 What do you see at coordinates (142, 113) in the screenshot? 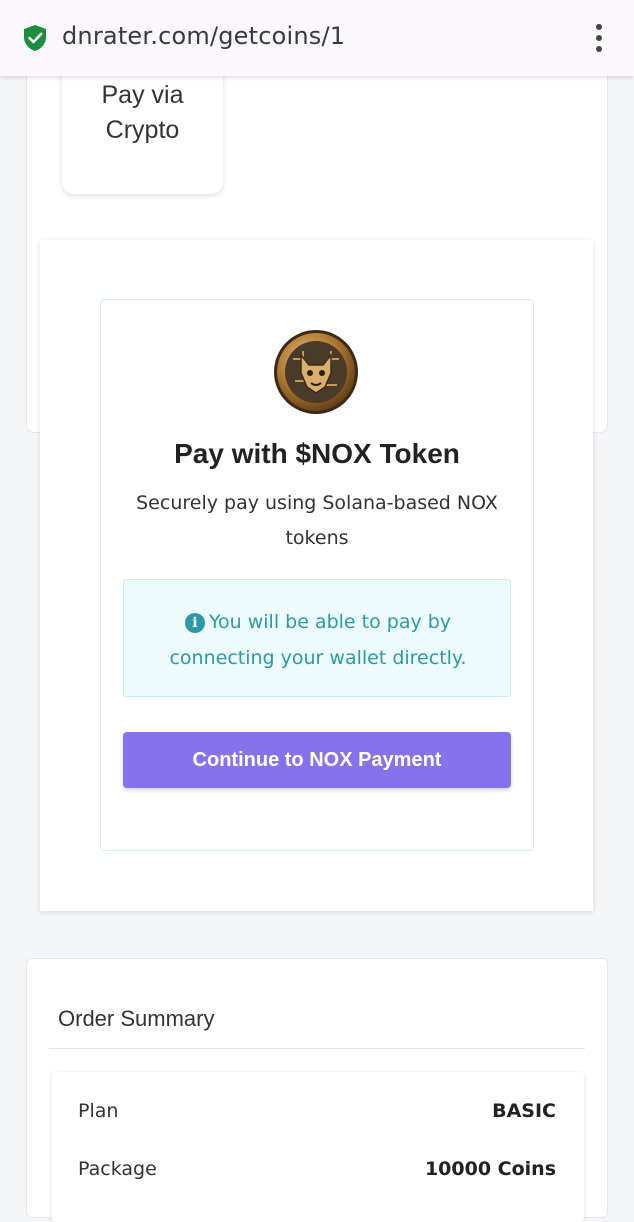
I see `pay-via-crypto-label: Pay via Crypto` at bounding box center [142, 113].